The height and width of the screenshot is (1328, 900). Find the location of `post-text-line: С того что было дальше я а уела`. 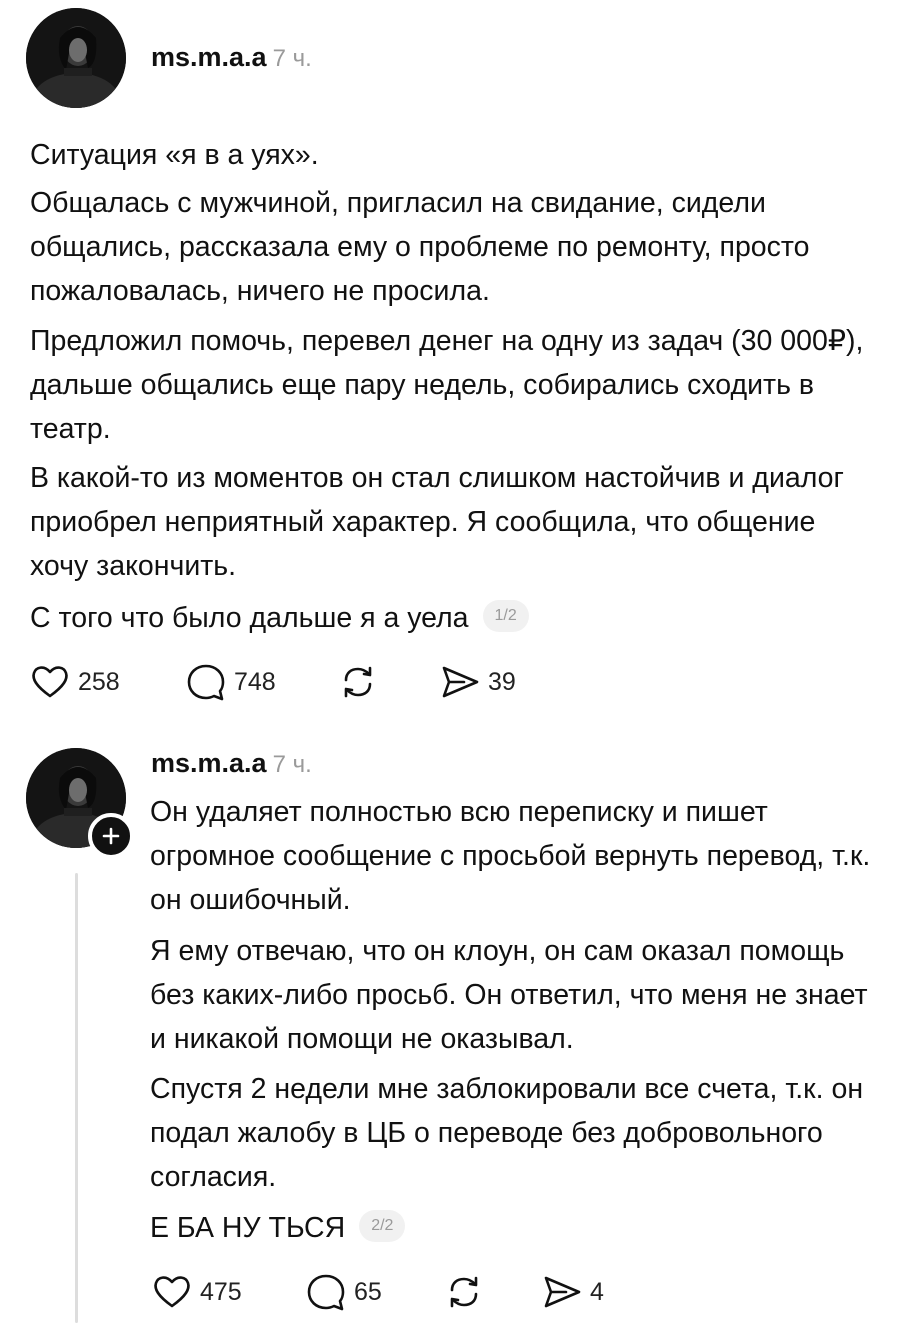

post-text-line: С того что было дальше я а уела is located at coordinates (249, 618).